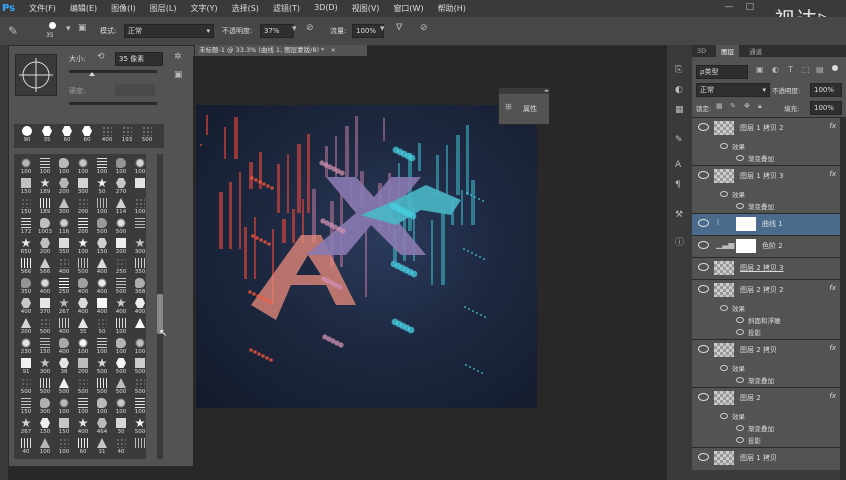 This screenshot has height=480, width=846. What do you see at coordinates (127, 135) in the screenshot?
I see `brush-preset: 193` at bounding box center [127, 135].